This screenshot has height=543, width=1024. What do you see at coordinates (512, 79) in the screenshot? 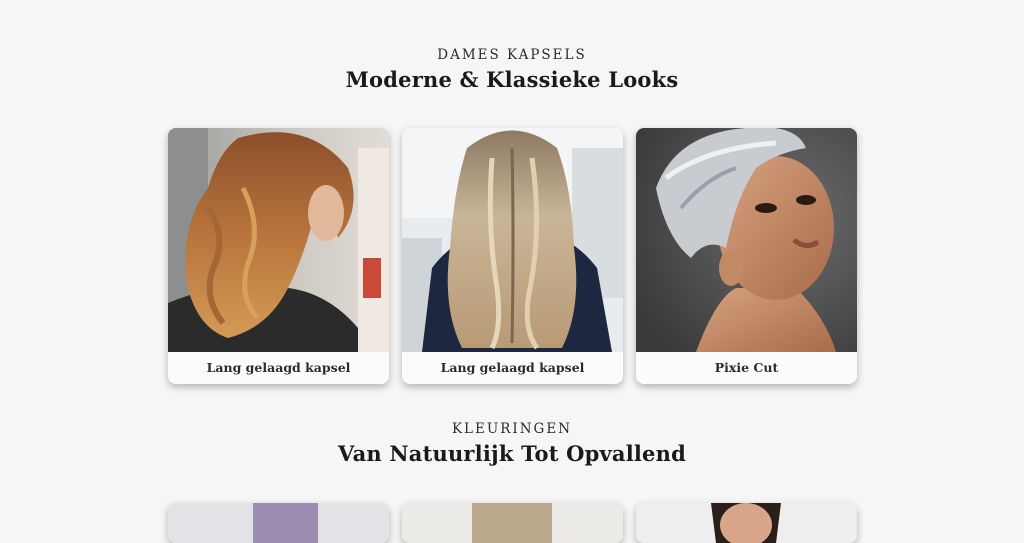
I see `section-title: Moderne & Klassieke Looks` at bounding box center [512, 79].